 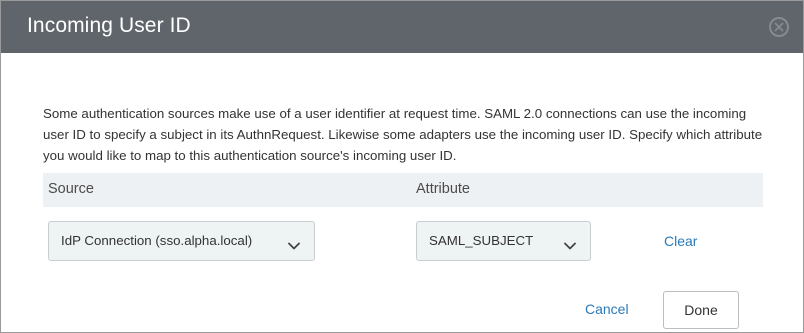 I want to click on clear-link: Clear, so click(x=680, y=241).